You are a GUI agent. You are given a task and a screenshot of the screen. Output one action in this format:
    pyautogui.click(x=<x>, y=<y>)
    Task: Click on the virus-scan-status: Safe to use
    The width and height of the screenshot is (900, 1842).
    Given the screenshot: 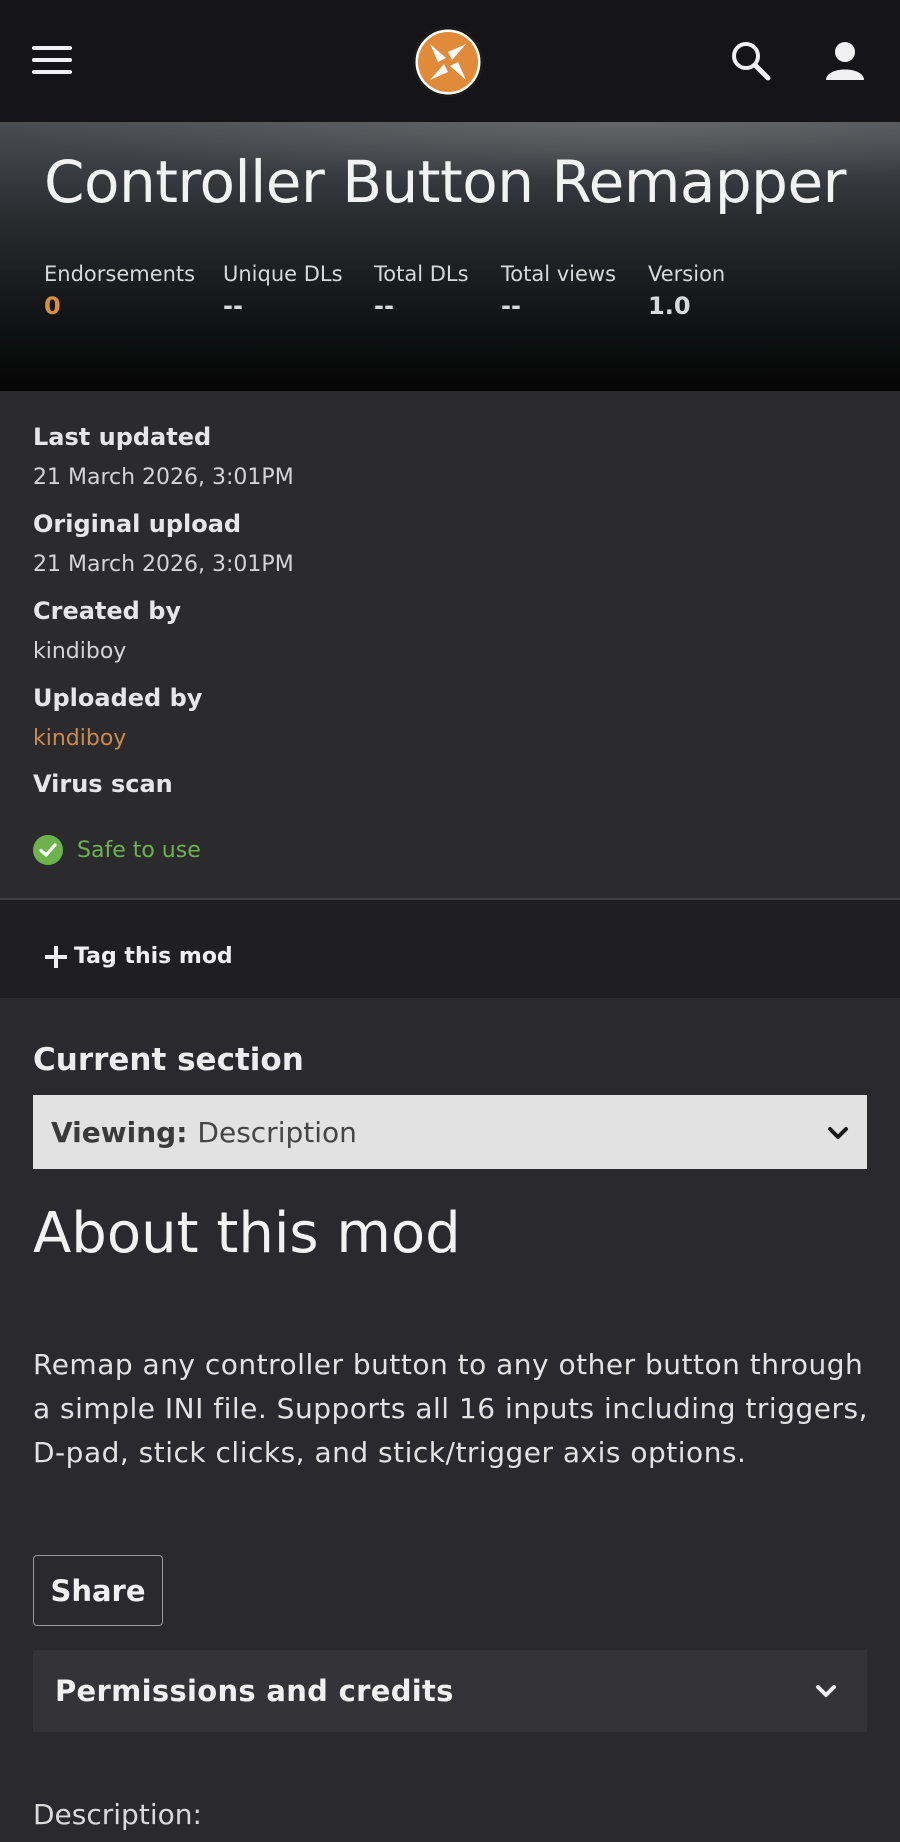 What is the action you would take?
    pyautogui.click(x=117, y=850)
    